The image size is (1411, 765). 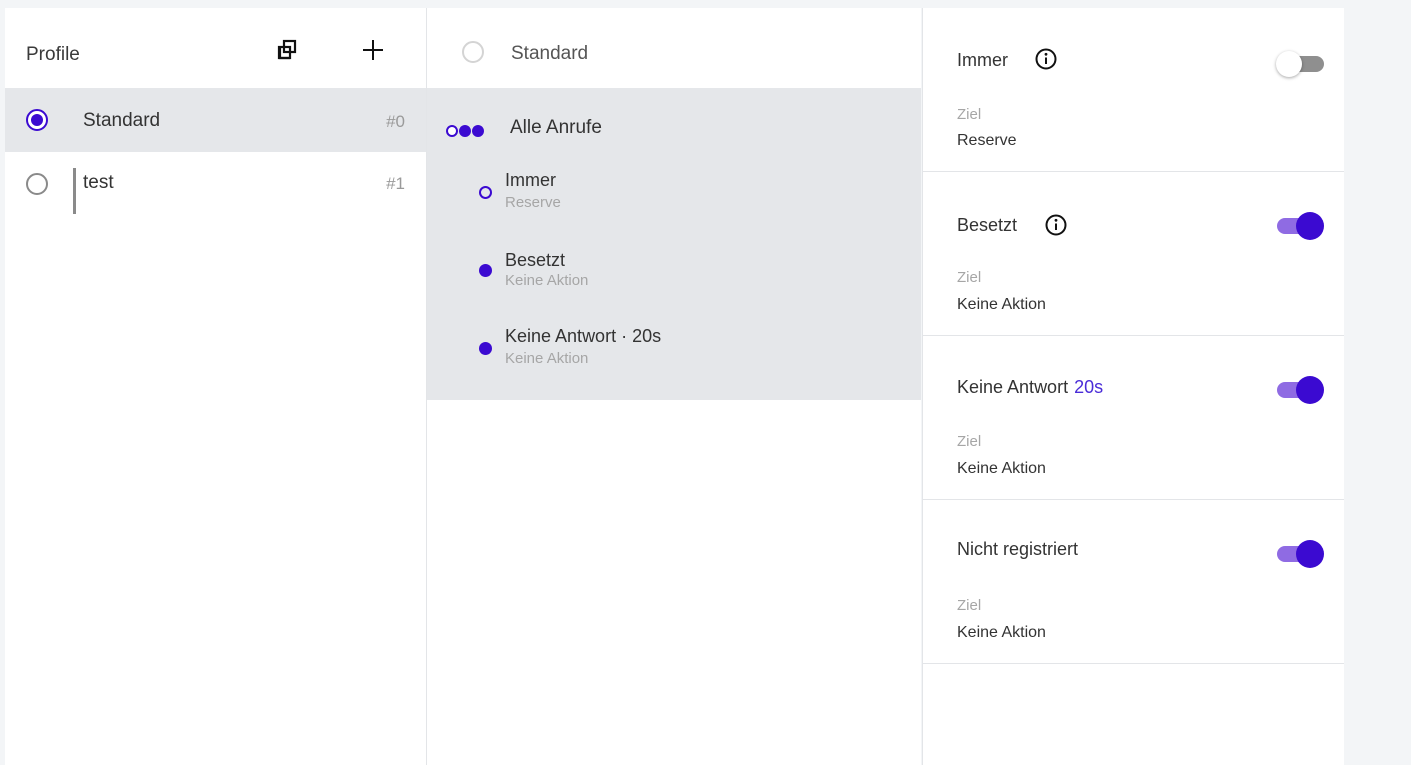 What do you see at coordinates (1133, 254) in the screenshot?
I see `detail-card-besetzt: Besetzt Ziel Keine Aktion` at bounding box center [1133, 254].